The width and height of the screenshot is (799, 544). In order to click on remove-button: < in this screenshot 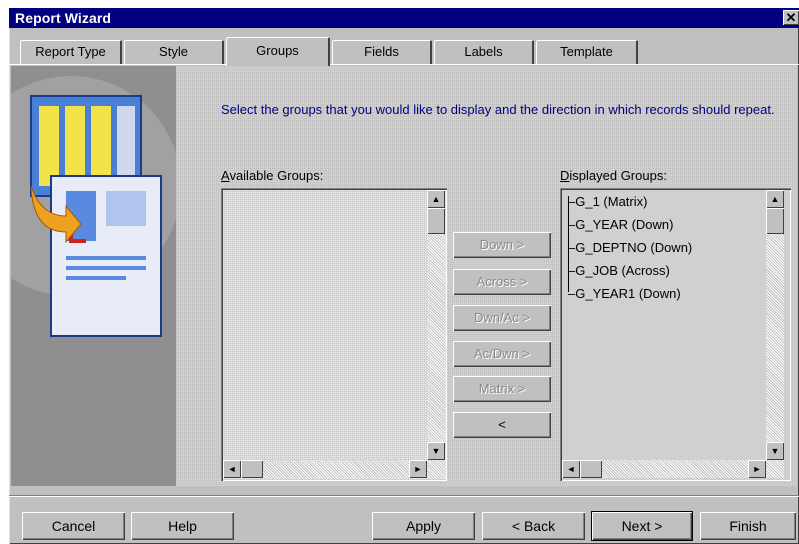, I will do `click(502, 425)`.